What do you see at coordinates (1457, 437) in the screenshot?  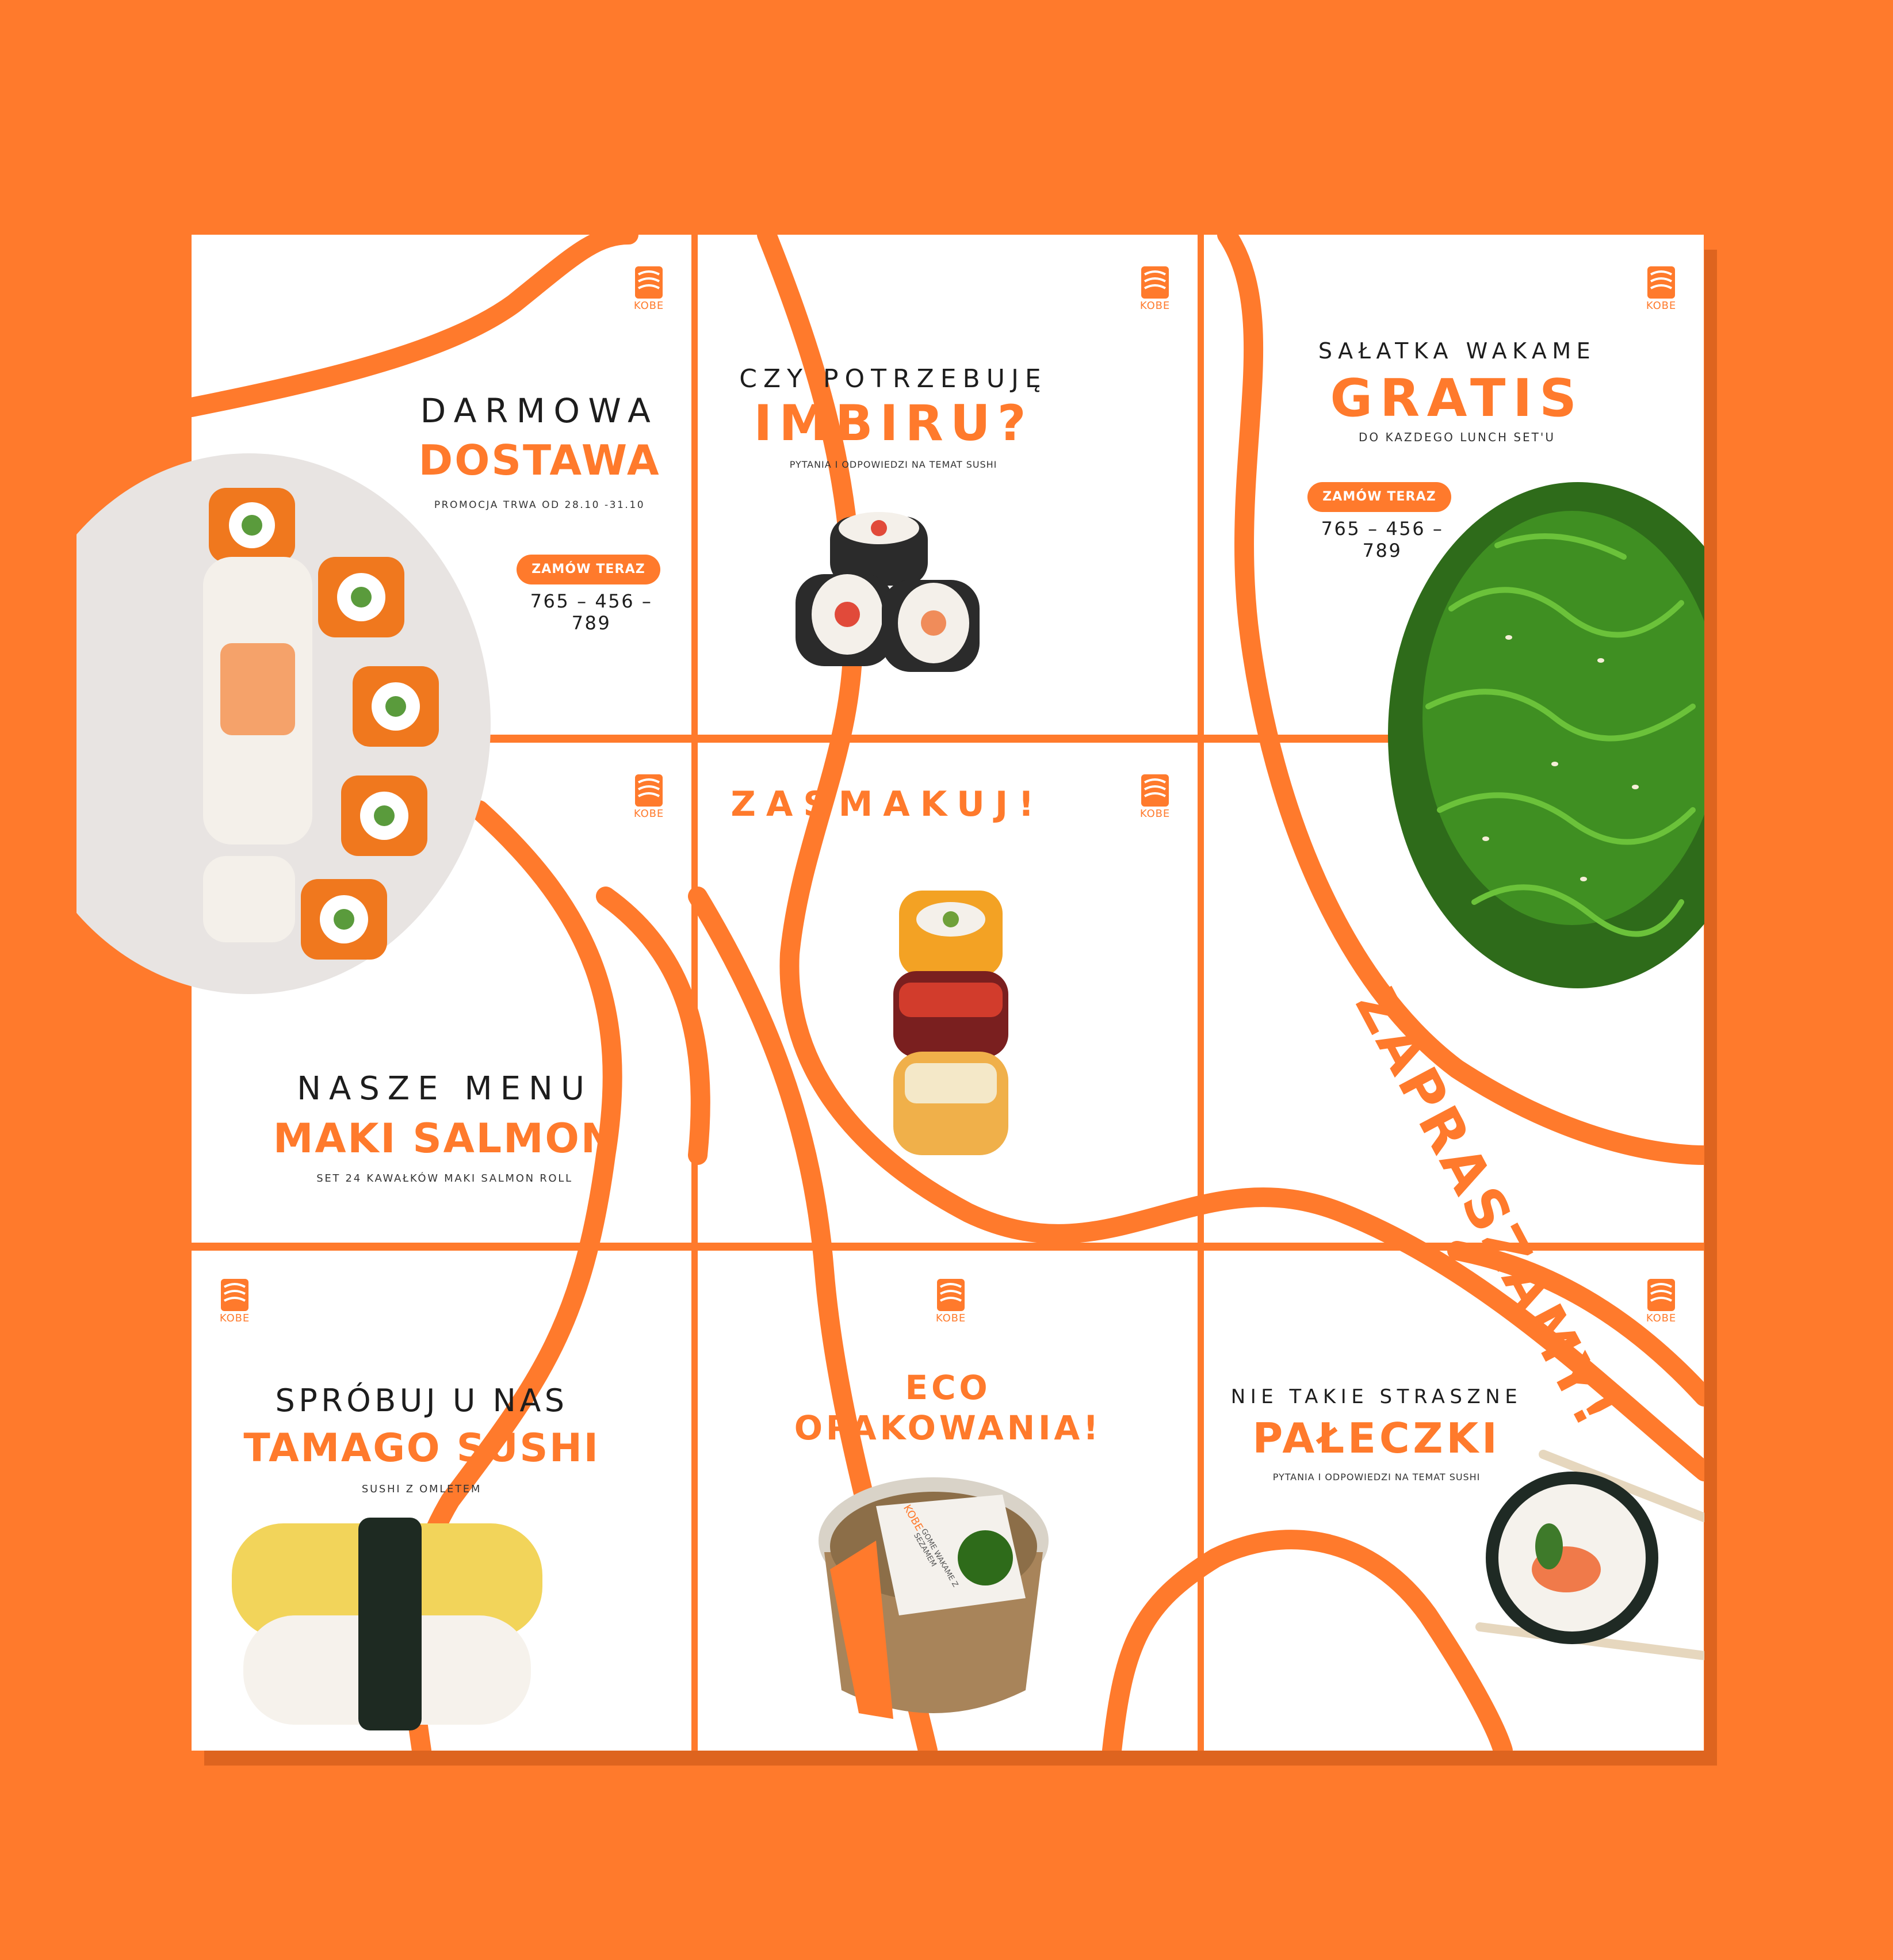 I see `t3-sub: DO KAZDEGO LUNCH SET'U` at bounding box center [1457, 437].